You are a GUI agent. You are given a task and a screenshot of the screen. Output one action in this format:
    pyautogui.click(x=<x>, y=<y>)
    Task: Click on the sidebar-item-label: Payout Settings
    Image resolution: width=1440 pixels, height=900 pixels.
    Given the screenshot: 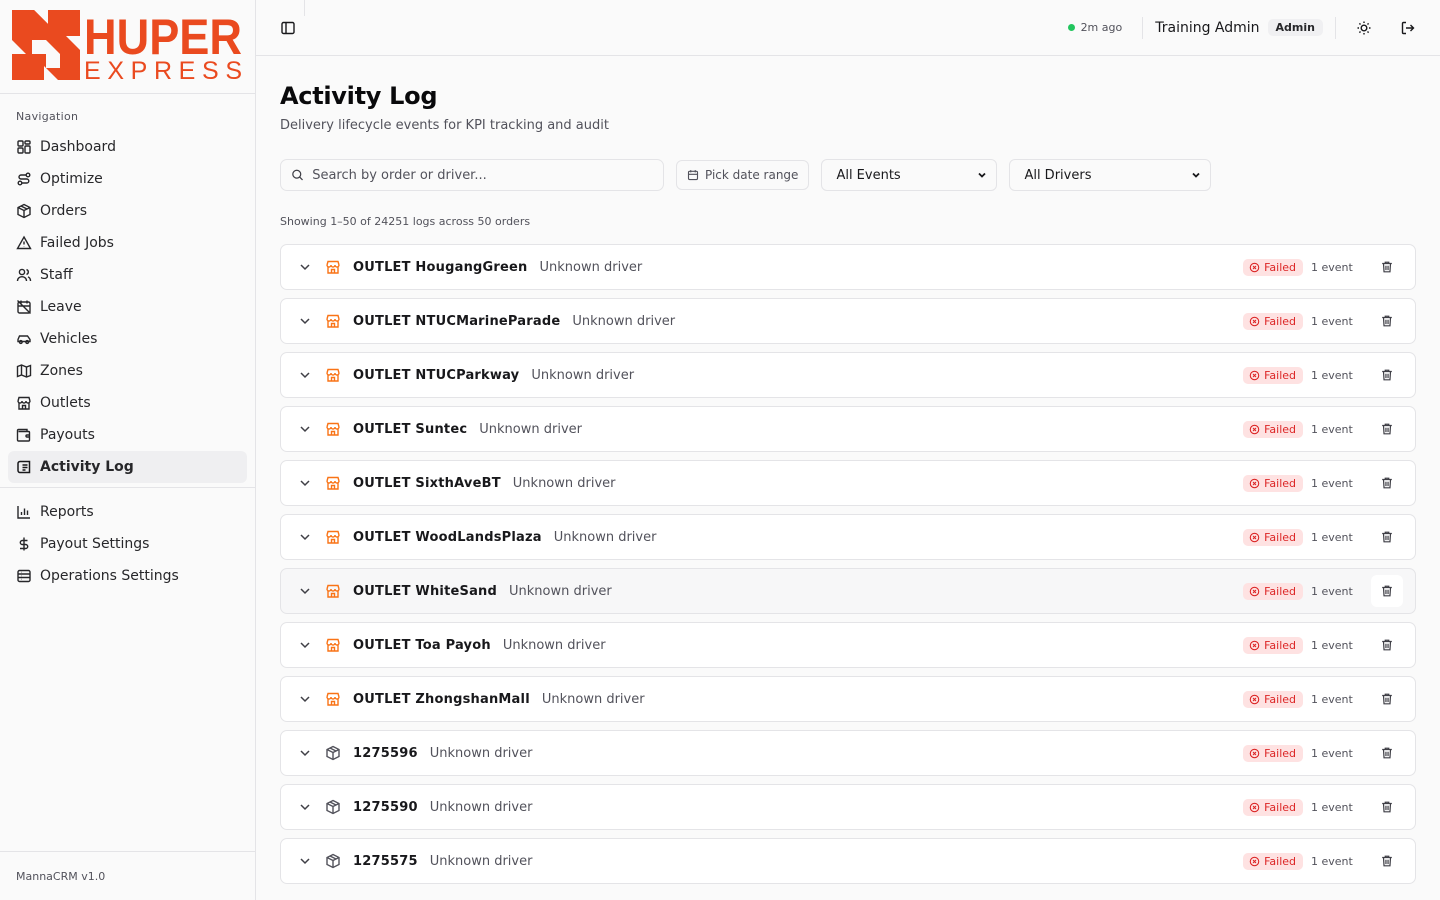 What is the action you would take?
    pyautogui.click(x=95, y=544)
    